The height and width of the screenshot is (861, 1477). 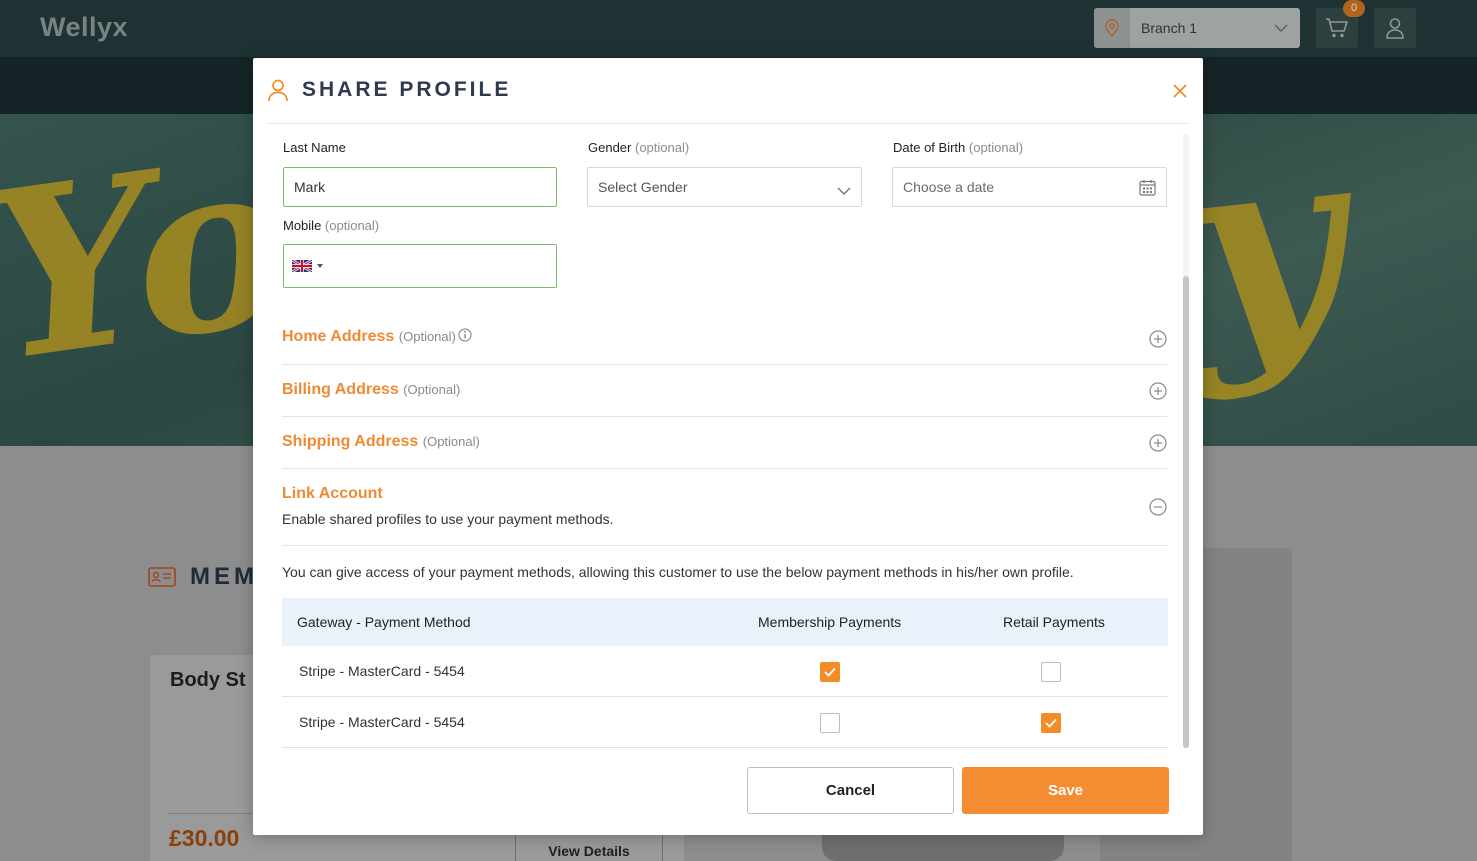 What do you see at coordinates (958, 147) in the screenshot?
I see `dob-label: Date of Birth (optional)` at bounding box center [958, 147].